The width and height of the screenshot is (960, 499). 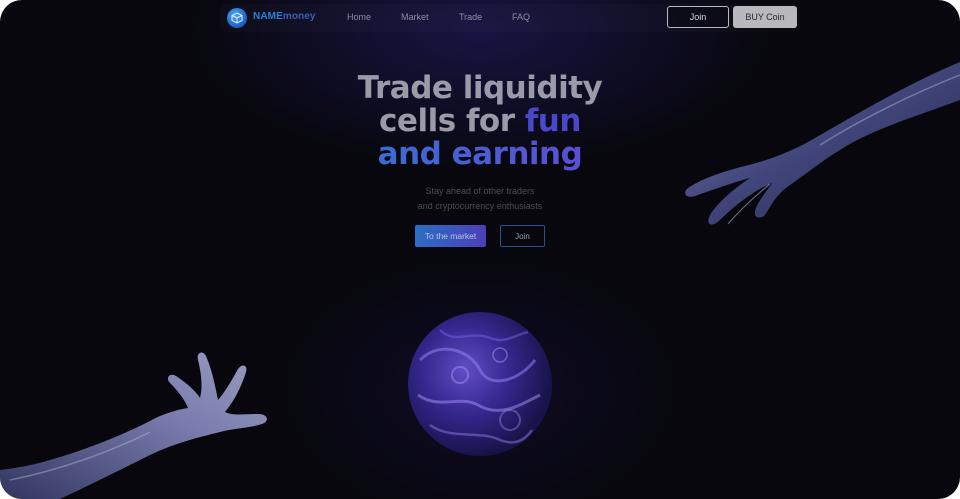 I want to click on hero-subtitle-line-2: and cryptocurrency enthusiasts, so click(x=480, y=206).